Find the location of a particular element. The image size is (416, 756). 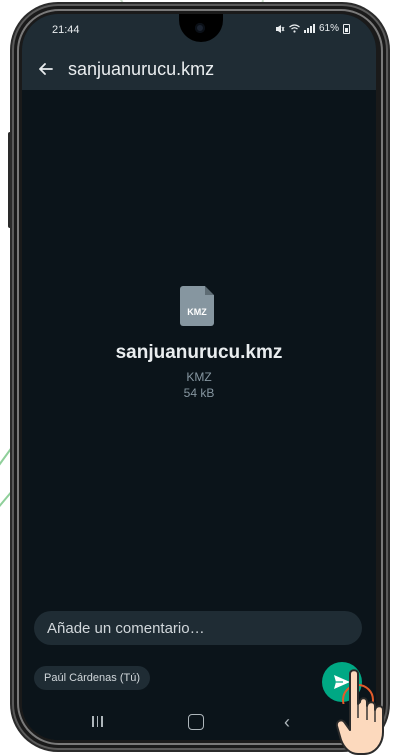

app-bar: sanjuanurucu.kmz is located at coordinates (199, 69).